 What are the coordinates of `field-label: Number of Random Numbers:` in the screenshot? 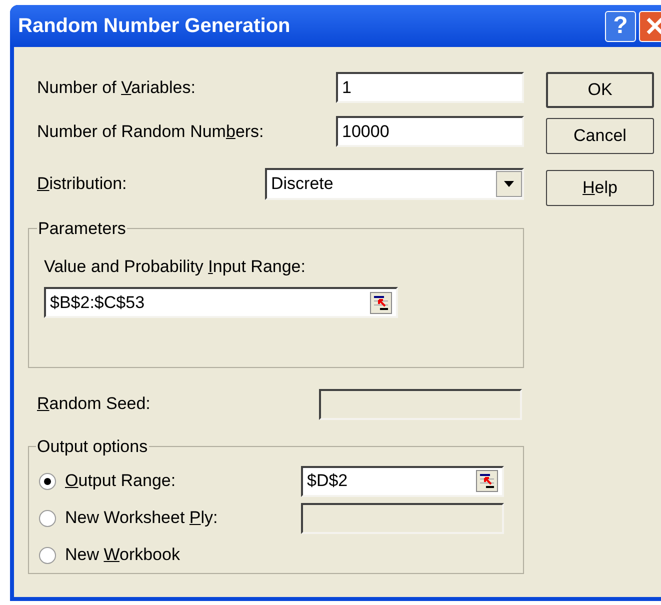 It's located at (150, 131).